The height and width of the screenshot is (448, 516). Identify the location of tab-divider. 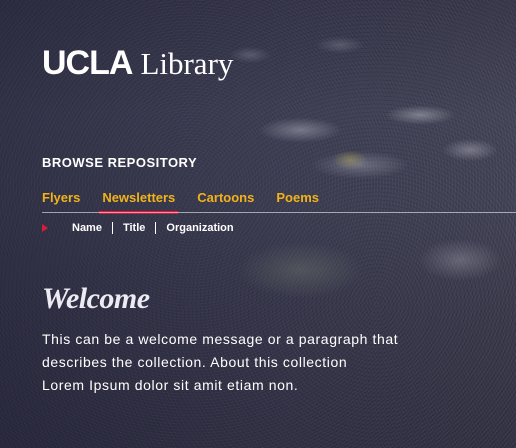
(279, 212).